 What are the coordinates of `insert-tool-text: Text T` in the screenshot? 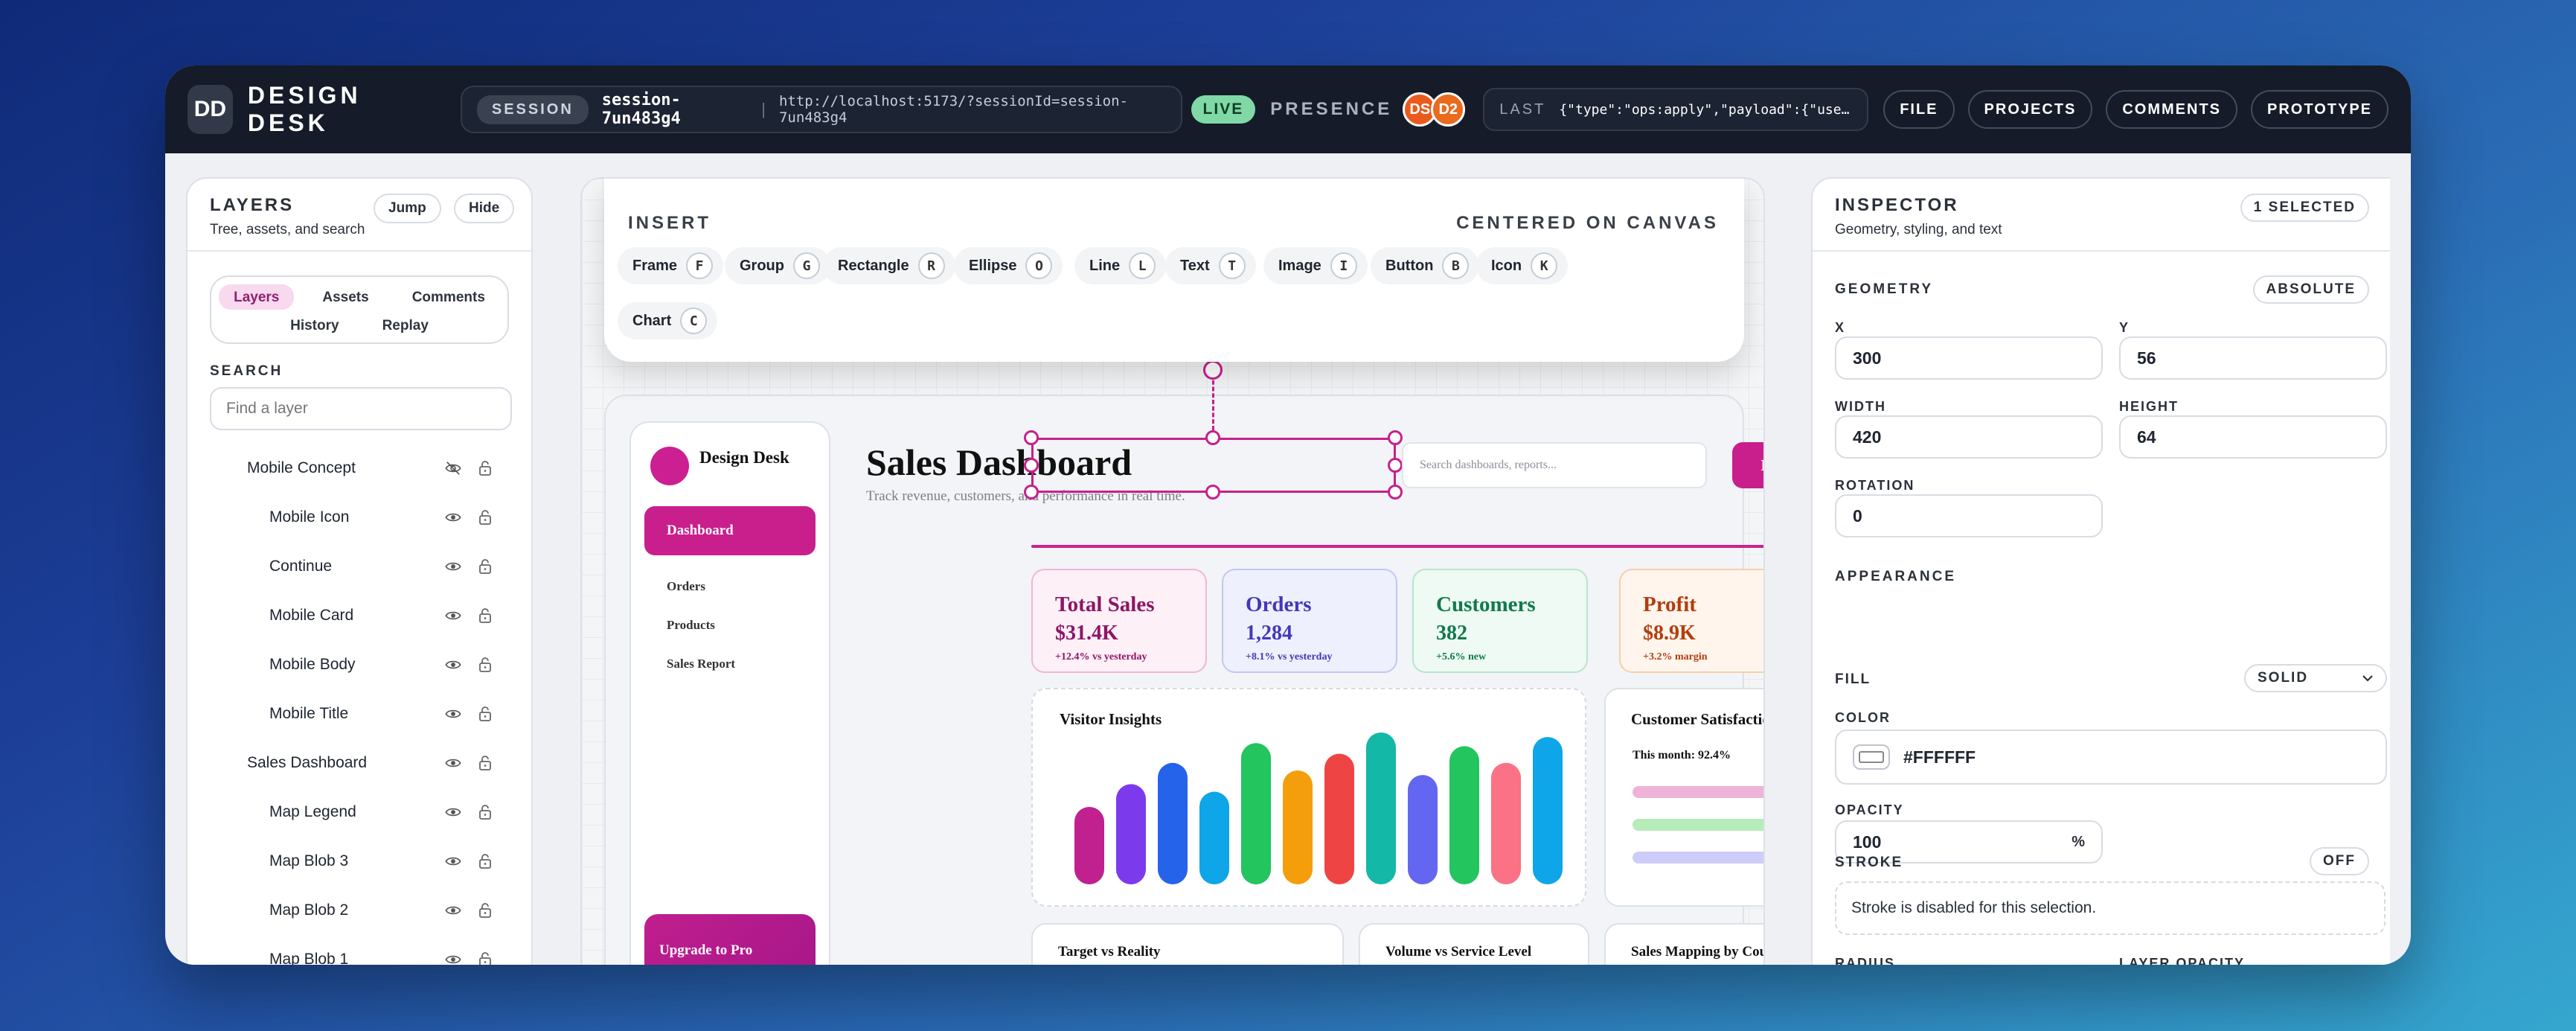 It's located at (1211, 265).